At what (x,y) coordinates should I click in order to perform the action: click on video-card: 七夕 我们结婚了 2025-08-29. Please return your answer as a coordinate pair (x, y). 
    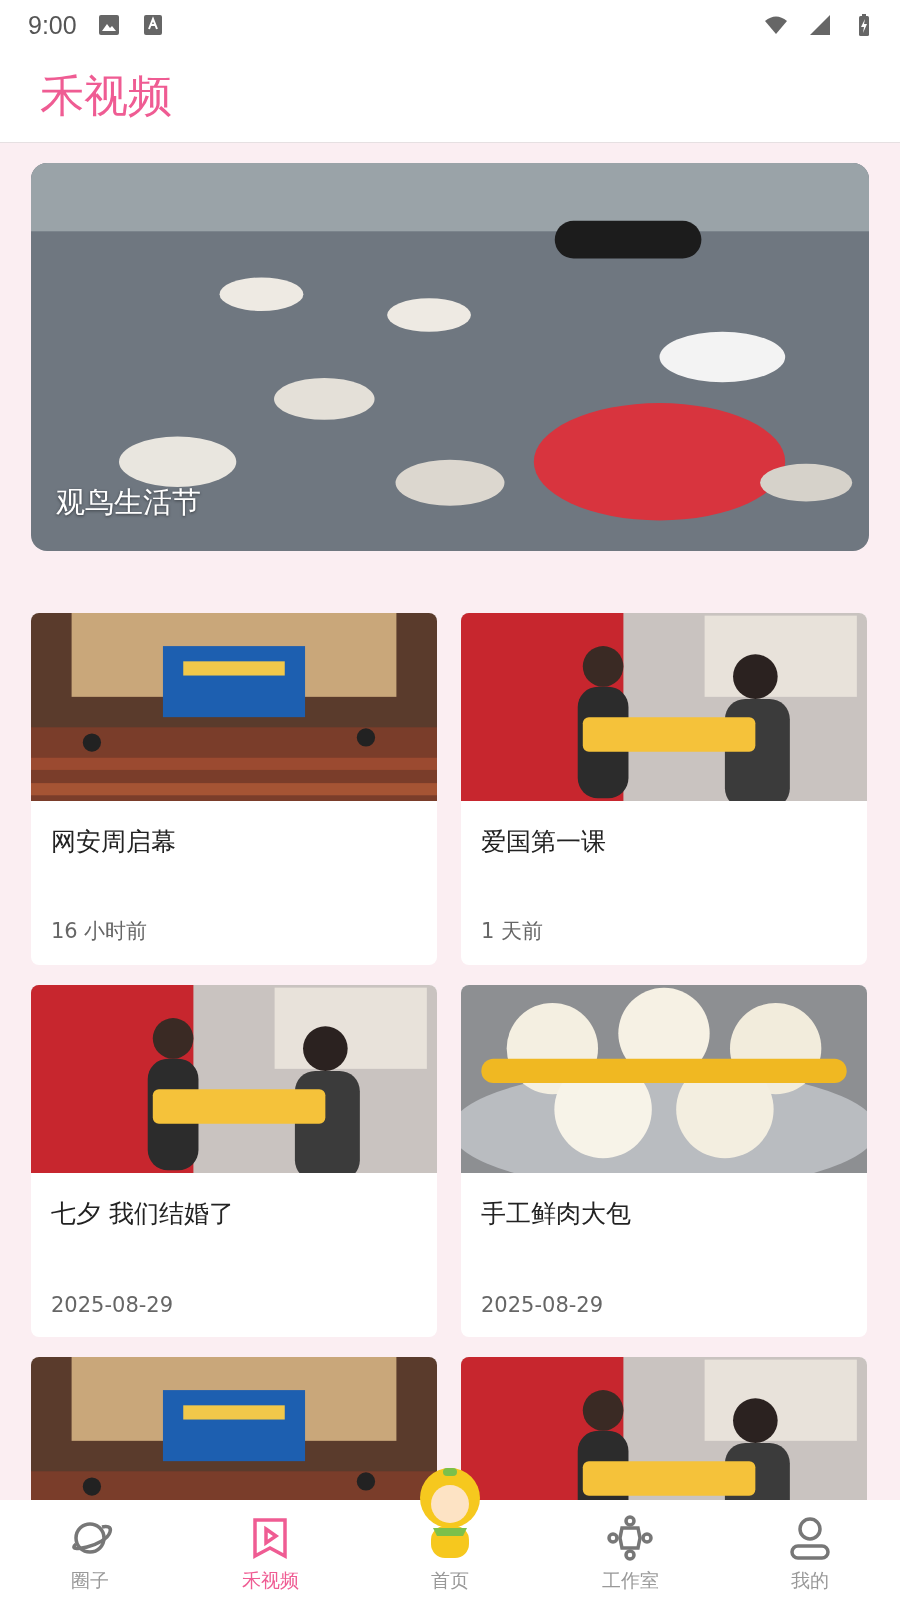
    Looking at the image, I should click on (234, 1161).